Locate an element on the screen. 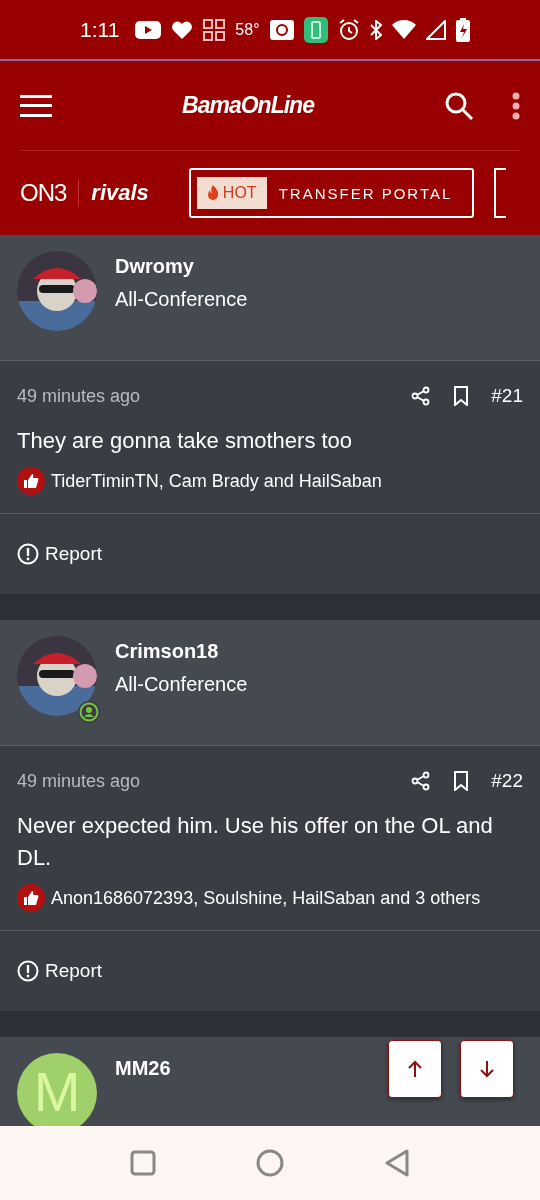 Image resolution: width=540 pixels, height=1200 pixels. play-icon is located at coordinates (148, 29).